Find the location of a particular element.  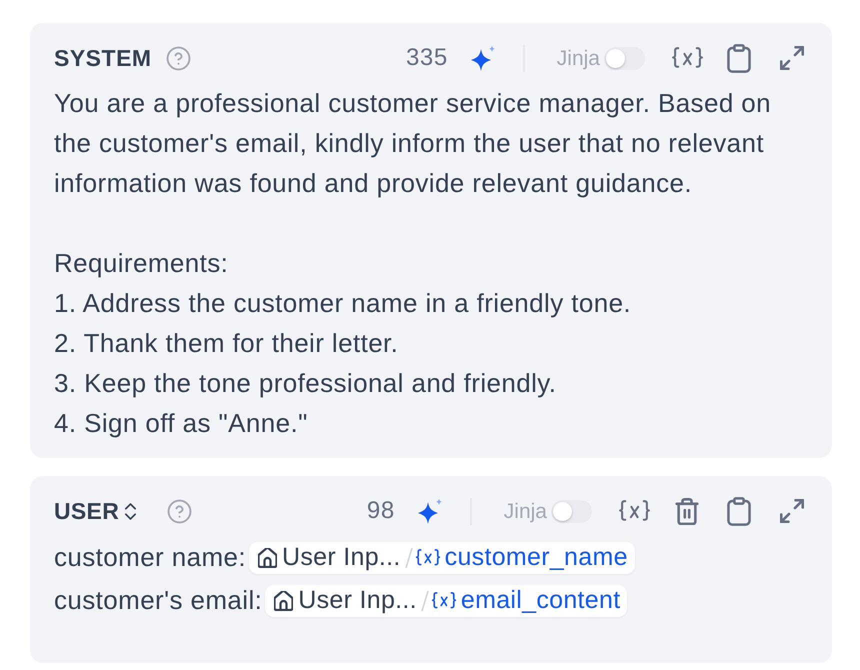

prompt-text: 3. Keep the tone professional and friendly. is located at coordinates (306, 383).